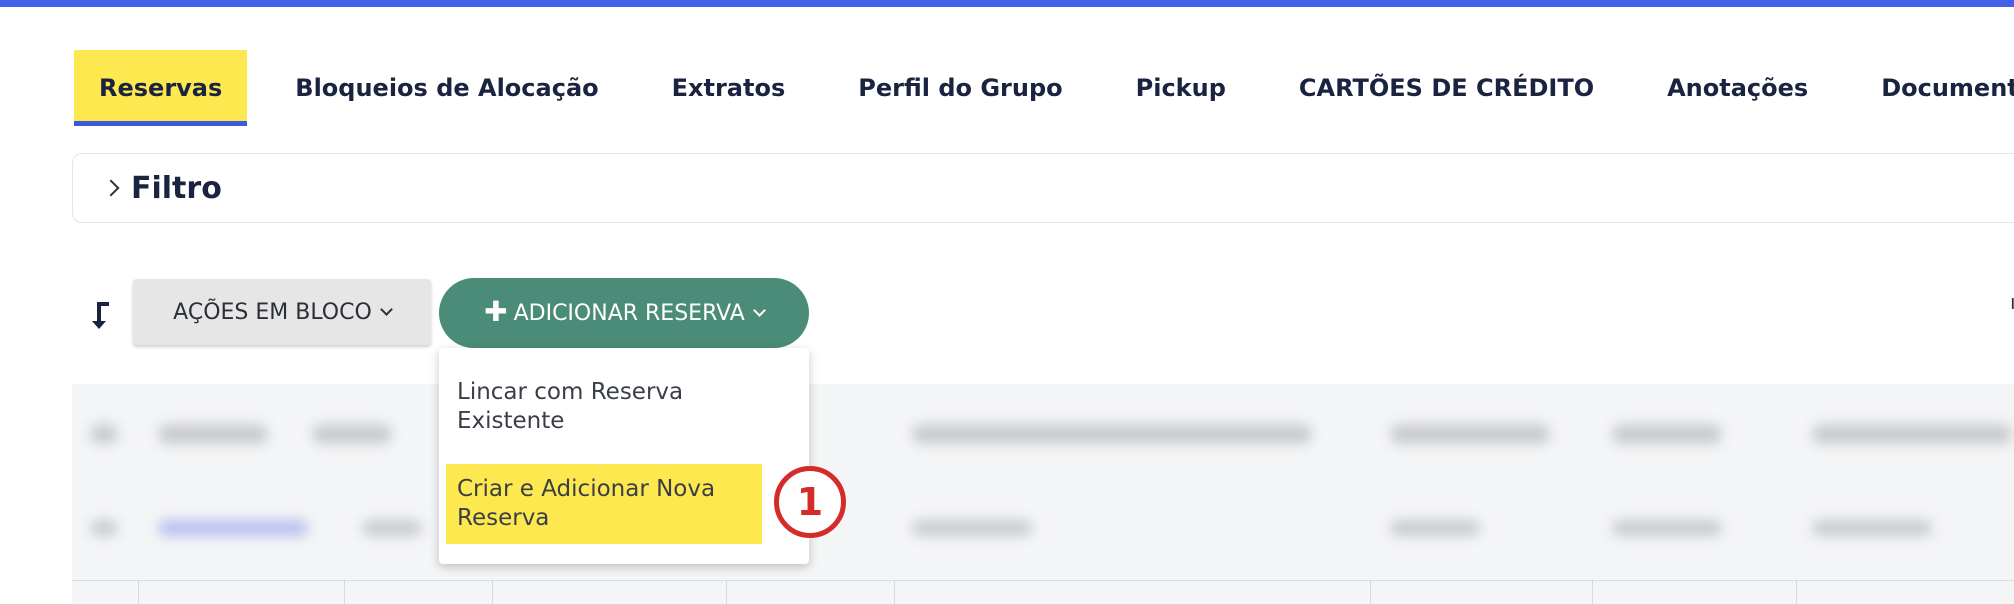  Describe the element at coordinates (2012, 302) in the screenshot. I see `clipped-edge-glyph: ı` at that location.